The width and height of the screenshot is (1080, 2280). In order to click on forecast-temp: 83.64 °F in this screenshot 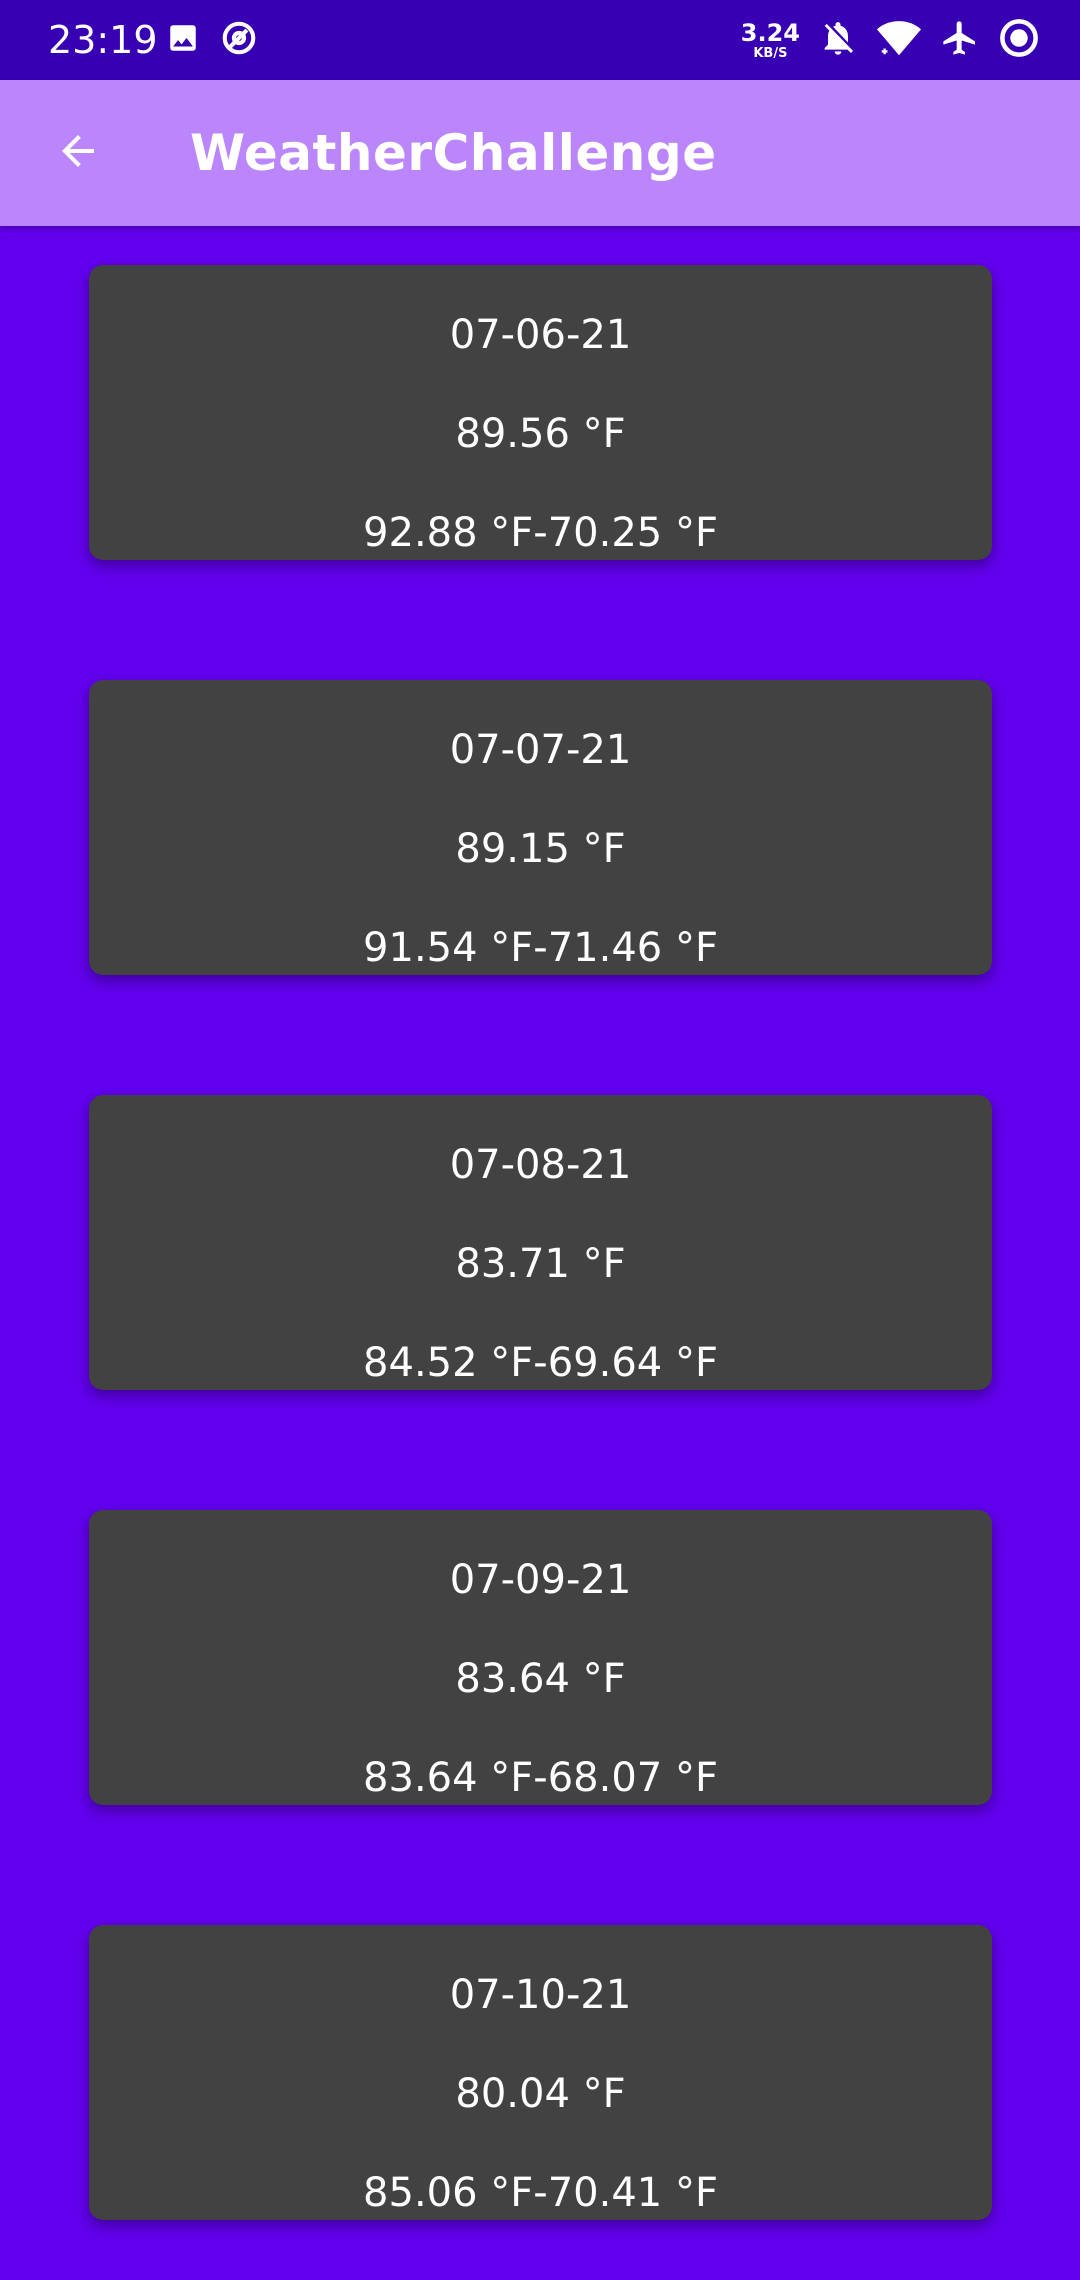, I will do `click(540, 1679)`.